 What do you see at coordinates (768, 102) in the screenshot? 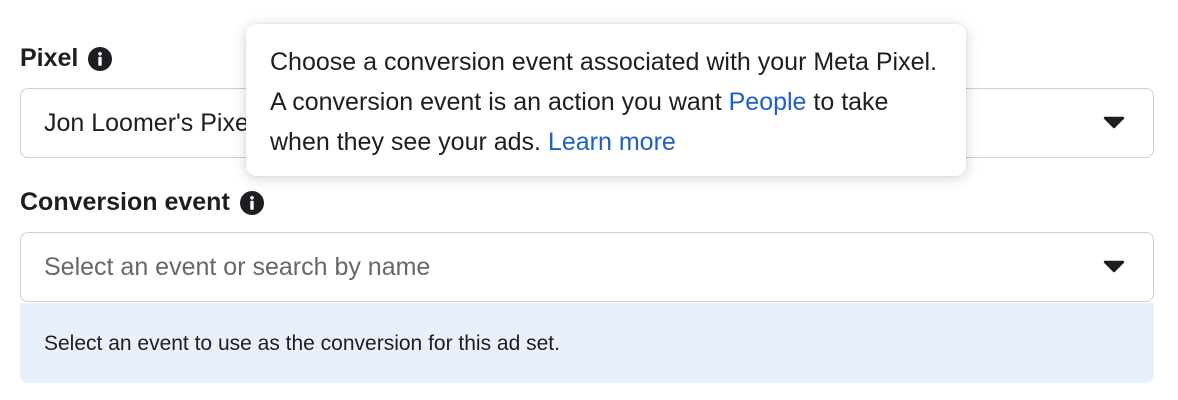
I see `people-link: People` at bounding box center [768, 102].